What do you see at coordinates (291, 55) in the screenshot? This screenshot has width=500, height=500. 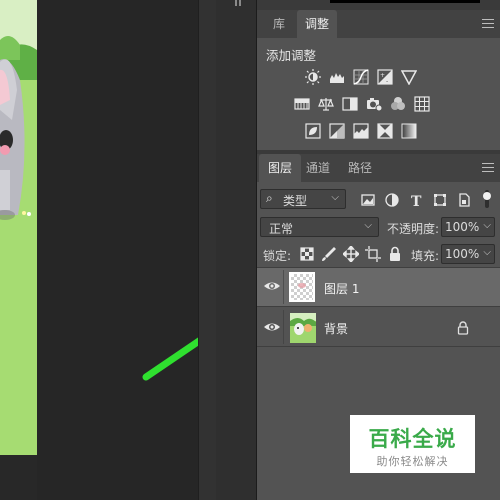 I see `adjustments-heading: 添加调整` at bounding box center [291, 55].